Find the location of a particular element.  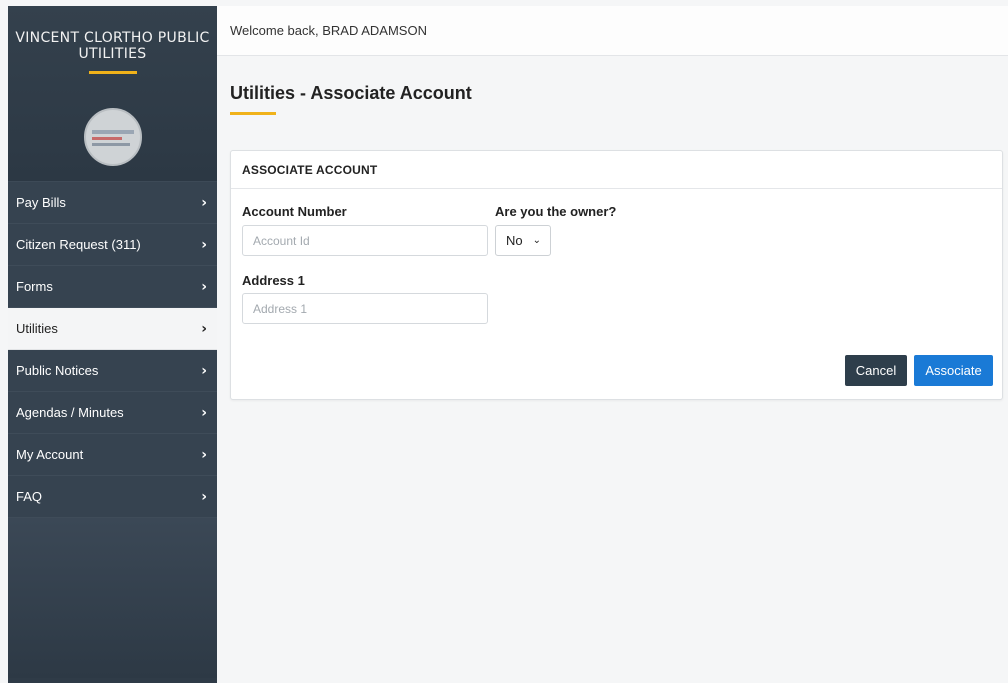

account-number-input is located at coordinates (365, 240).